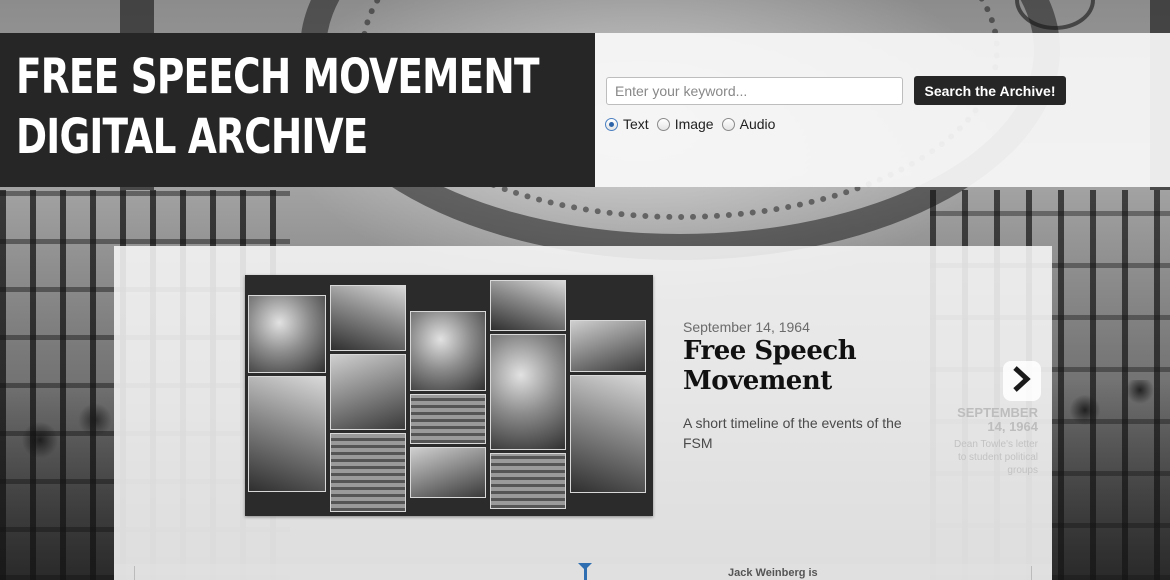 The image size is (1170, 580). I want to click on site-title-line-1: FREE SPEECH MOVEMENT, so click(278, 77).